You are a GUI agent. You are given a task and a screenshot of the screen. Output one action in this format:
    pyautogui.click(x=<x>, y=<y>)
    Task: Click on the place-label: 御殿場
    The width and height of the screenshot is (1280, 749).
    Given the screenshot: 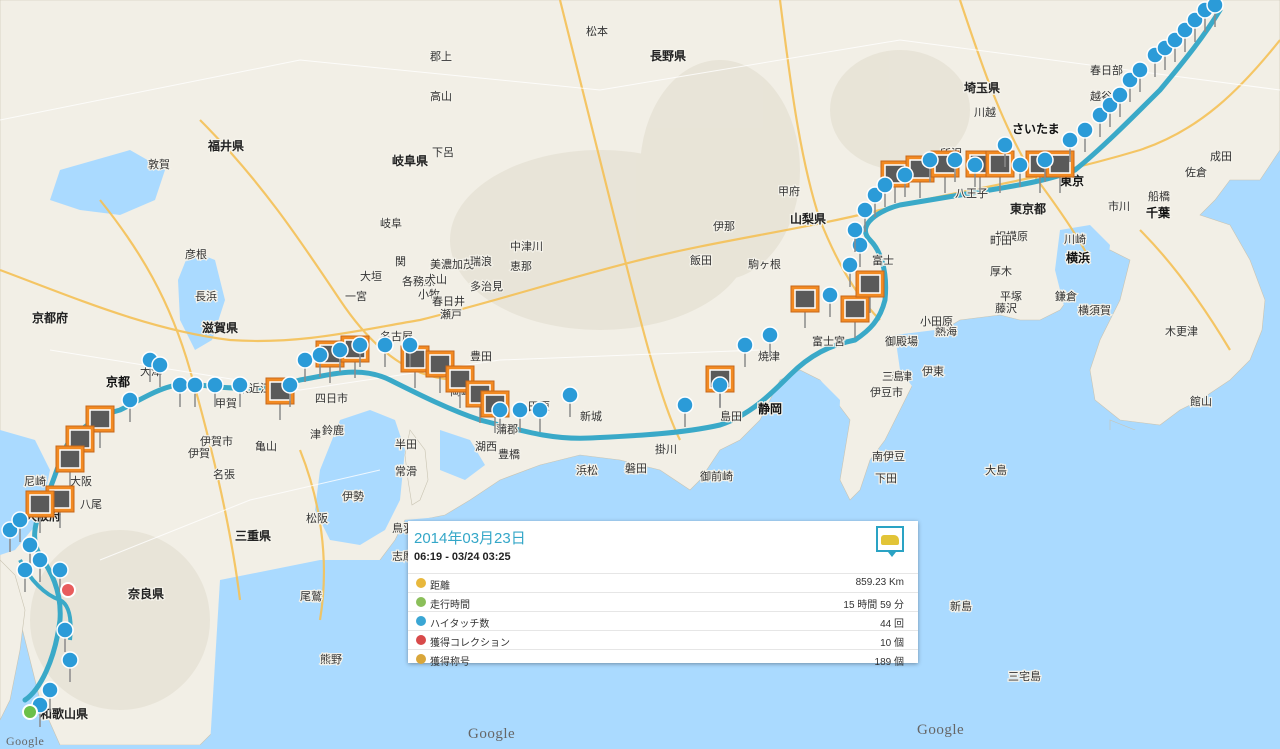 What is the action you would take?
    pyautogui.click(x=901, y=341)
    